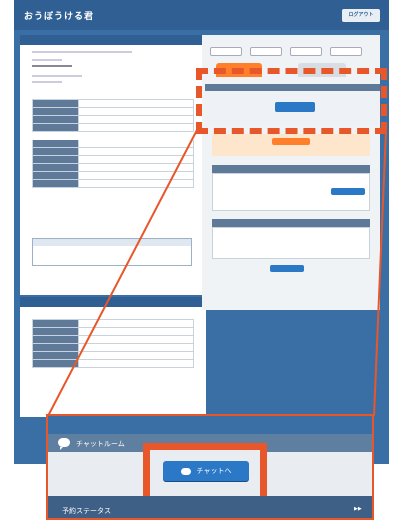 The width and height of the screenshot is (395, 521). Describe the element at coordinates (291, 192) in the screenshot. I see `schedule-body` at that location.